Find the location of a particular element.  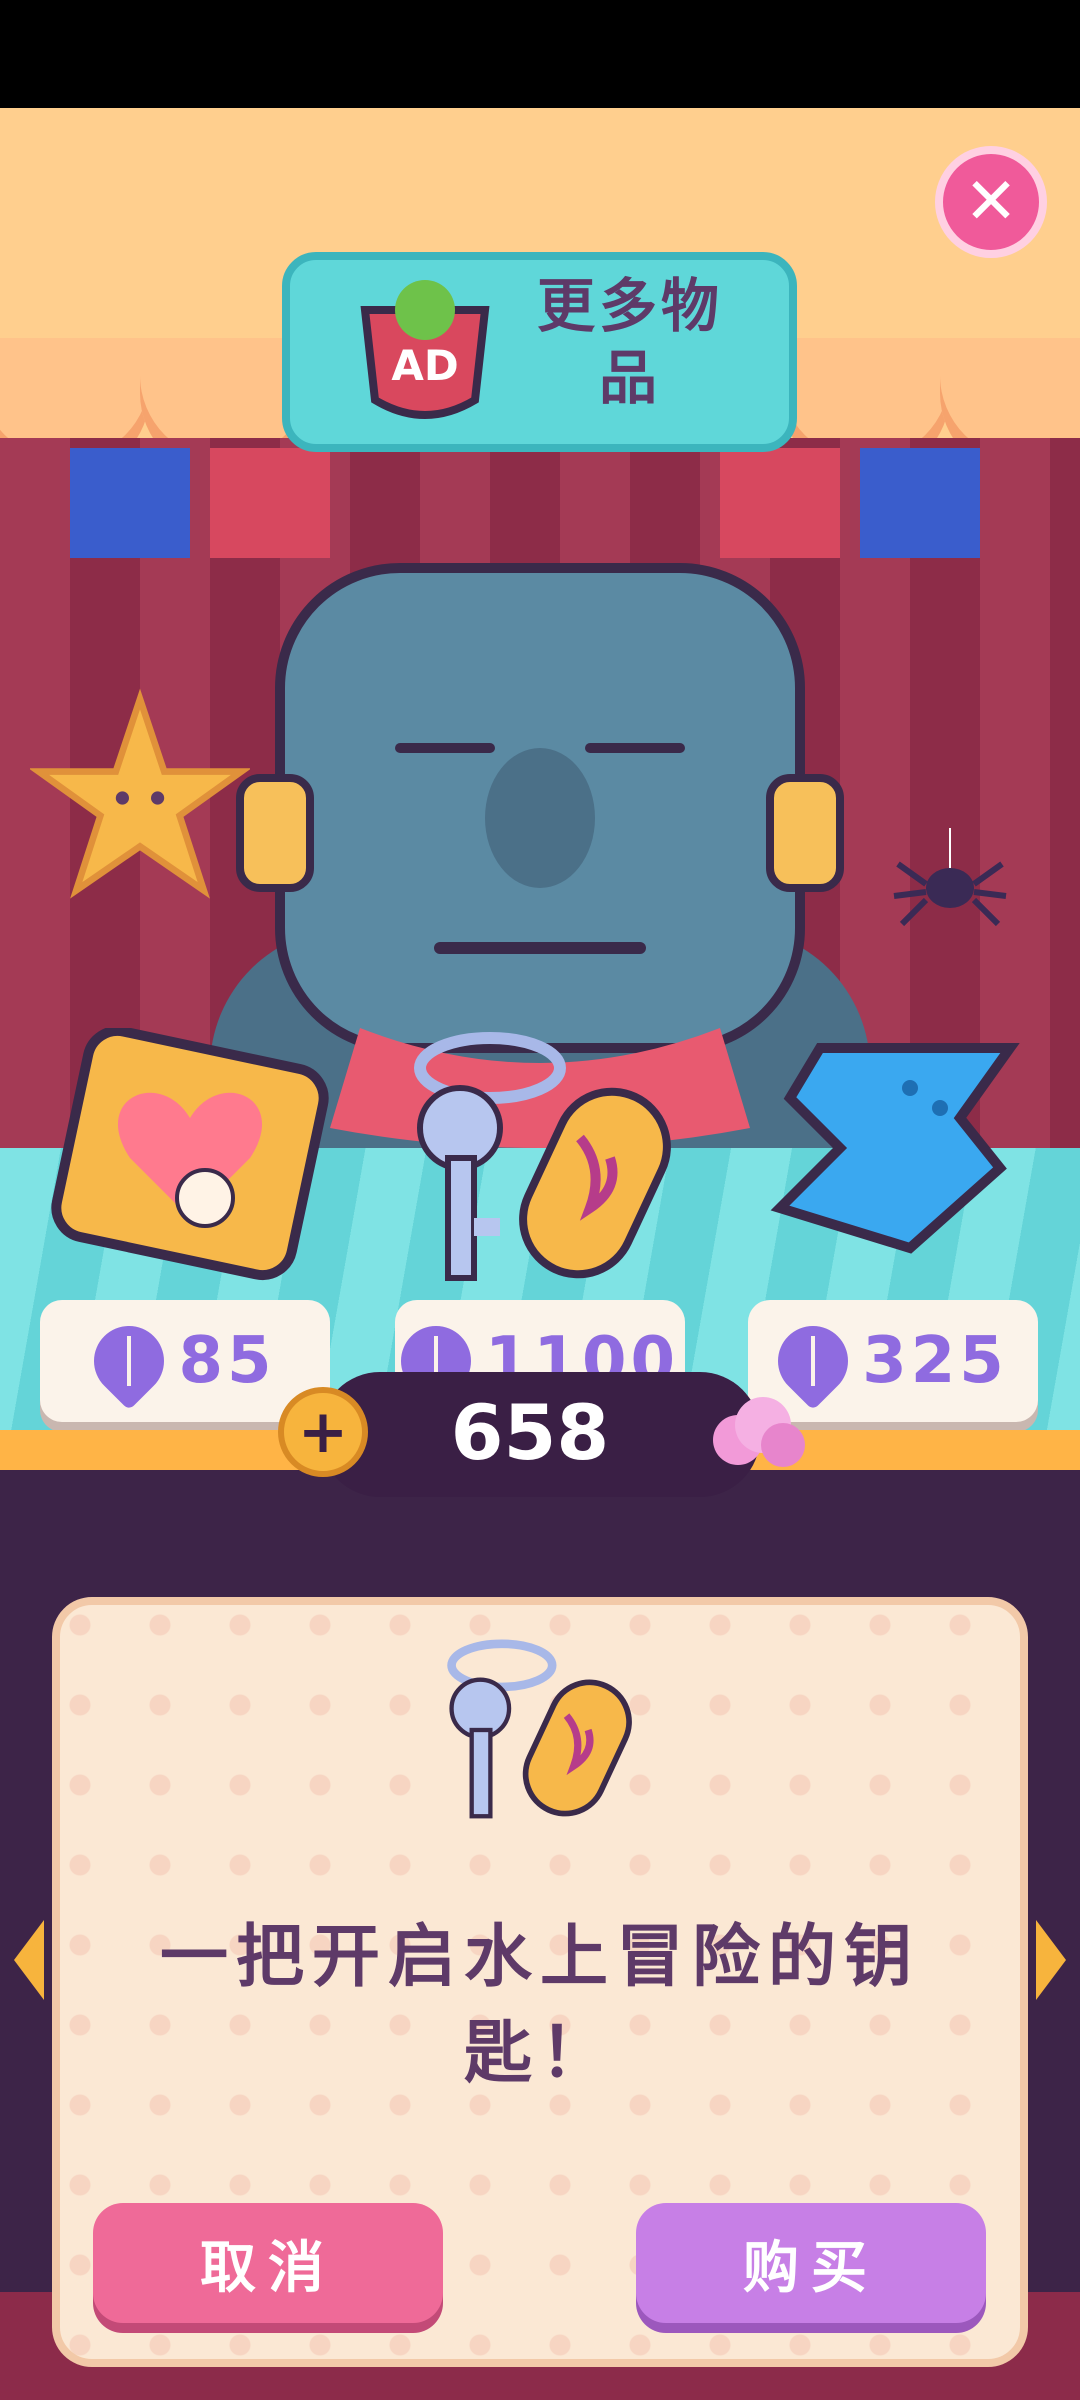

ad-bag-icon: AD is located at coordinates (425, 349).